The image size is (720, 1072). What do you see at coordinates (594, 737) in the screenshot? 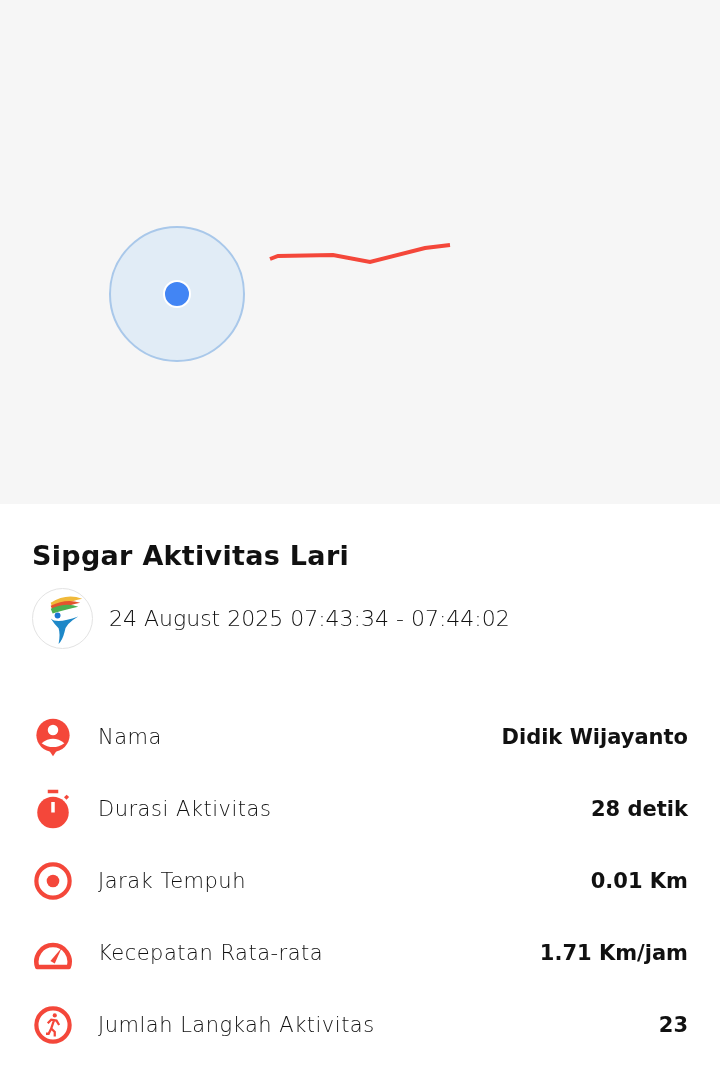
I see `stat-value: Didik Wijayanto` at bounding box center [594, 737].